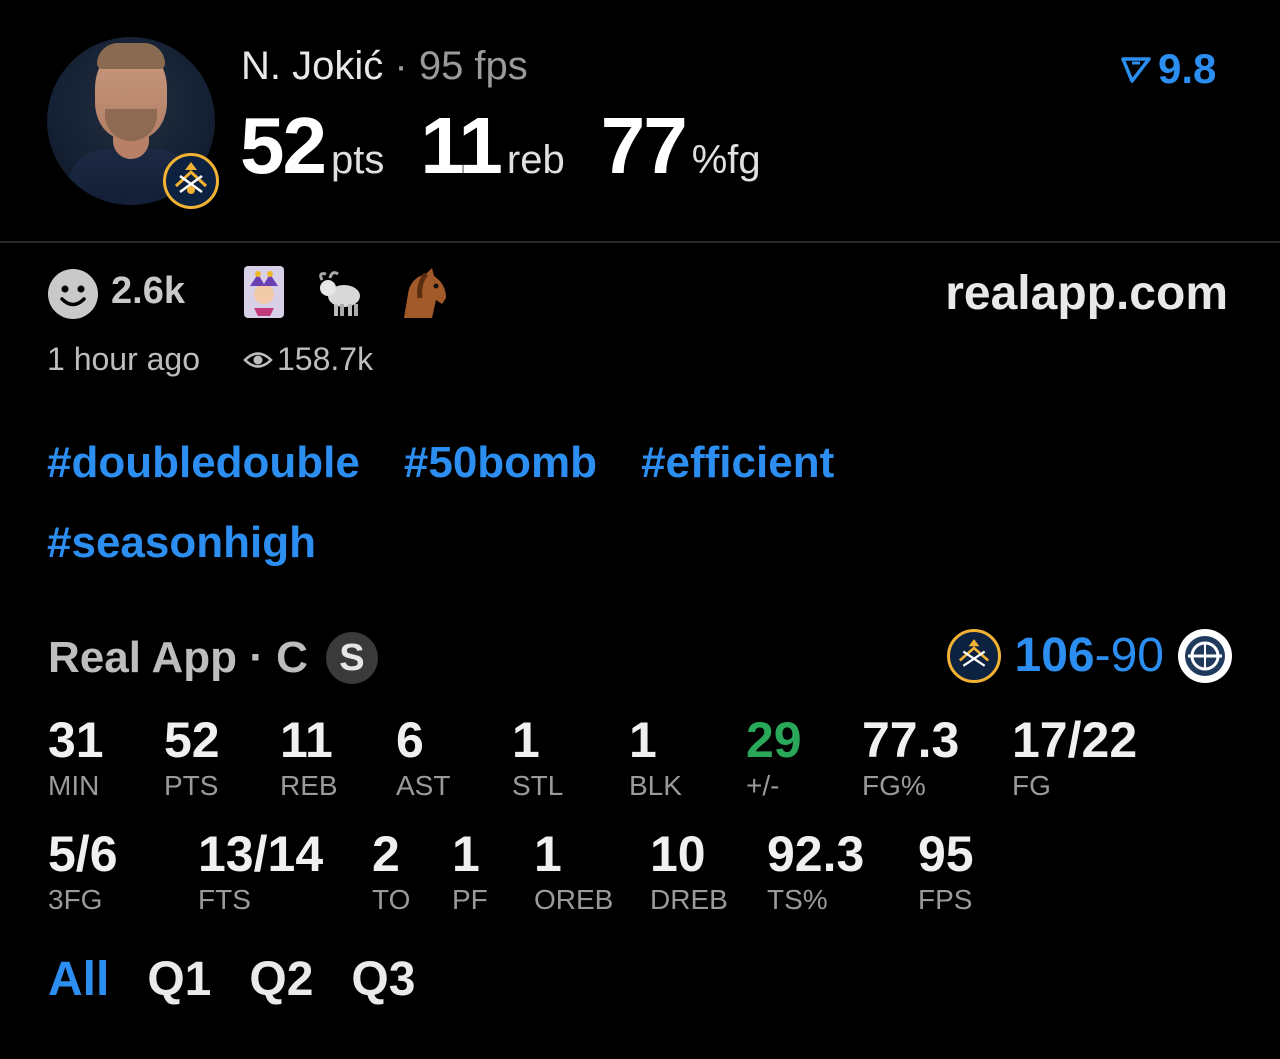 This screenshot has height=1059, width=1280. I want to click on headline-rebounds: 11, so click(461, 145).